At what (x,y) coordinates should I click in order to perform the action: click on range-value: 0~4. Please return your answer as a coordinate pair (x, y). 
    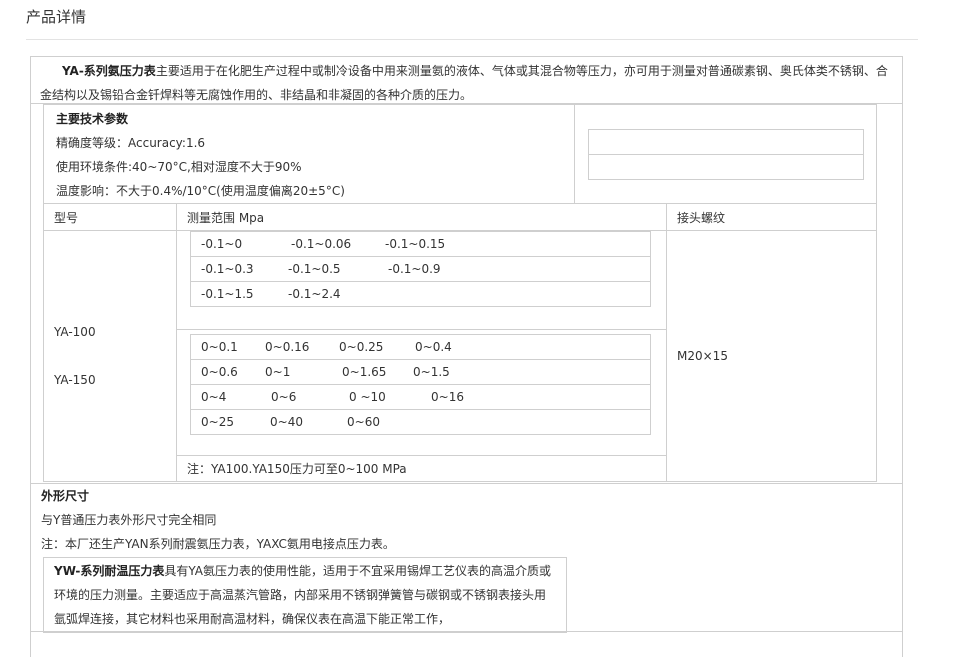
    Looking at the image, I should click on (214, 397).